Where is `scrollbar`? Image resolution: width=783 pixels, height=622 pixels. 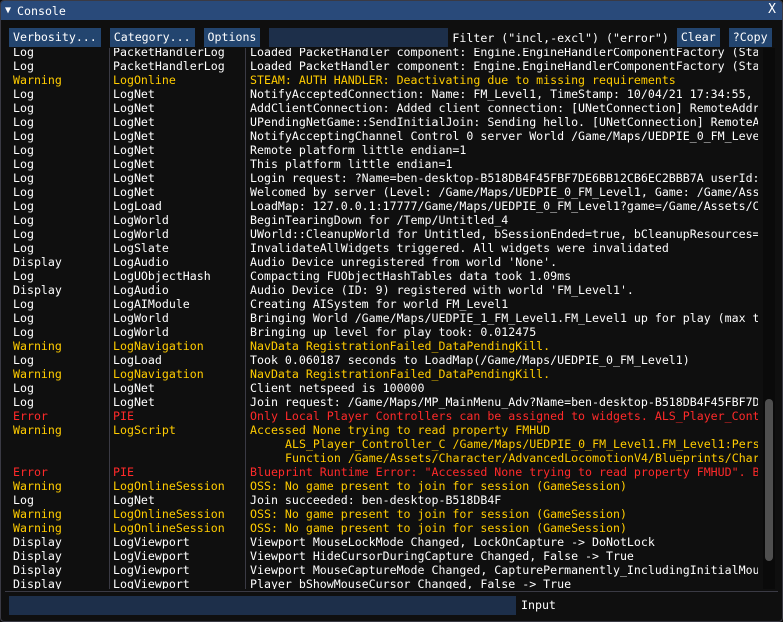 scrollbar is located at coordinates (769, 318).